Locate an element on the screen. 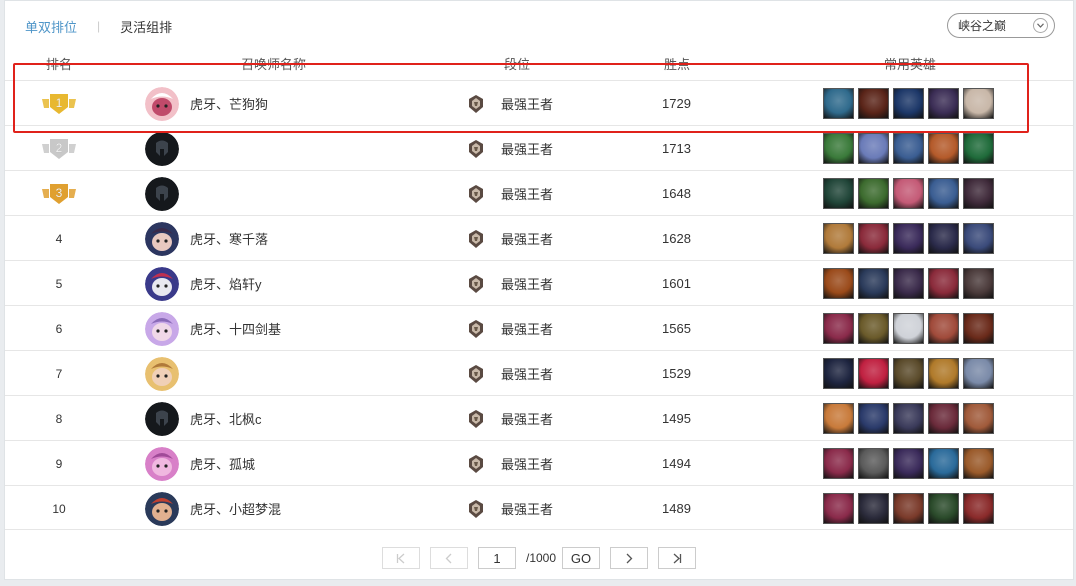  prev-page-button is located at coordinates (449, 558).